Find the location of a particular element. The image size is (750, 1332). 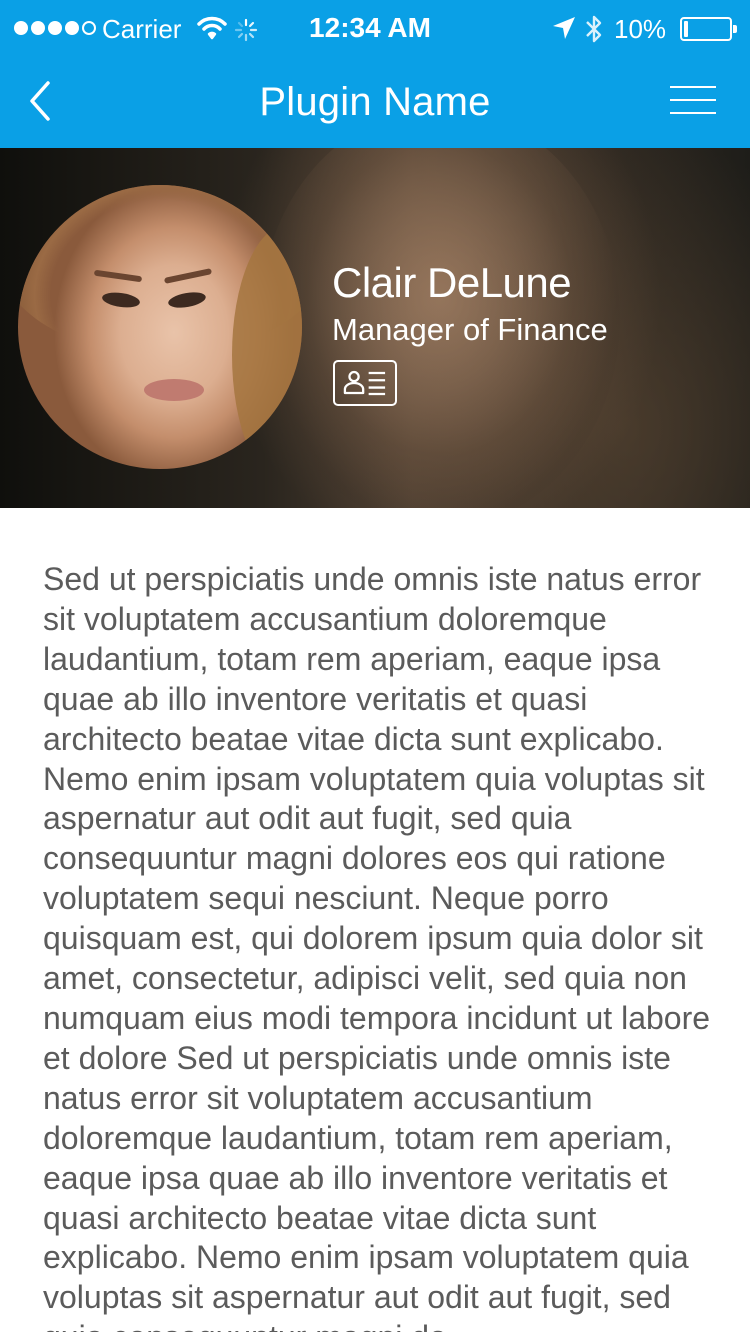

page-title: Plugin Name is located at coordinates (375, 102).